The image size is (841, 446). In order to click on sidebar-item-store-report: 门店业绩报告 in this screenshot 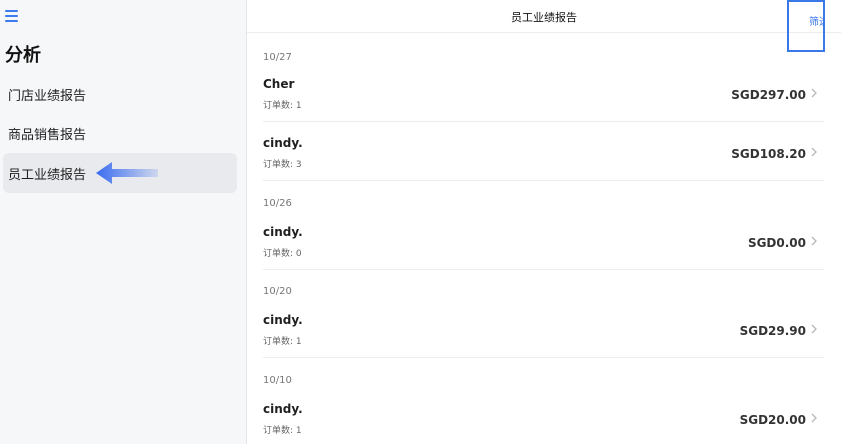, I will do `click(120, 94)`.